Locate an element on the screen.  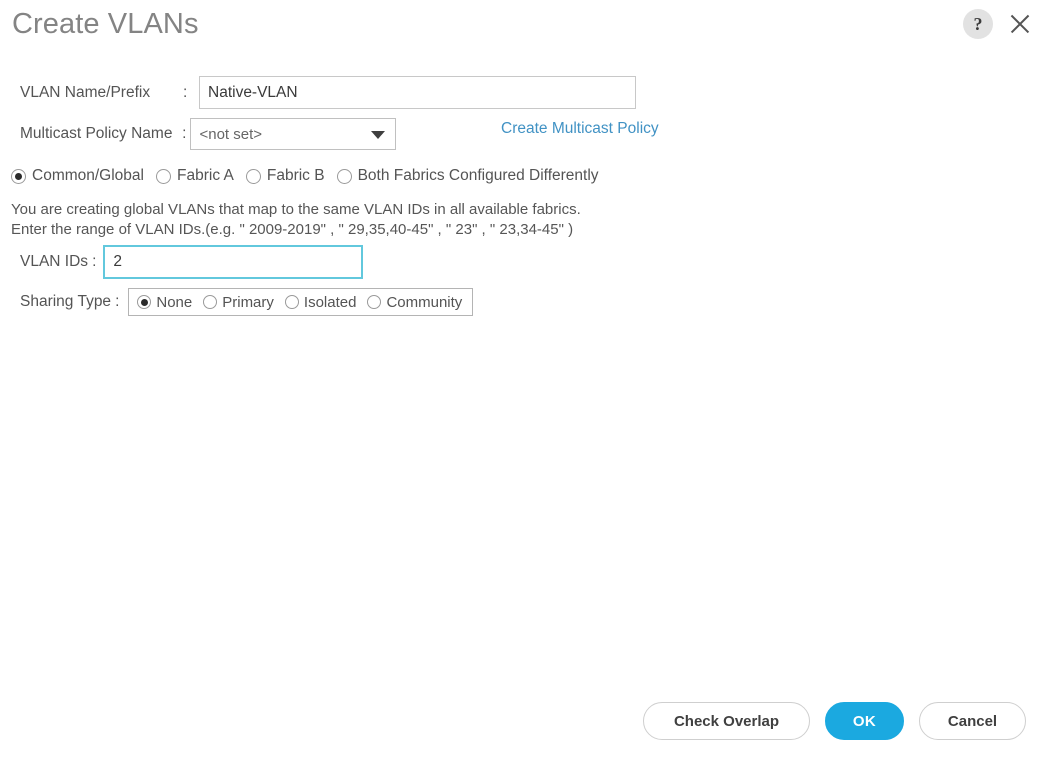
radio-label: Common/Global is located at coordinates (88, 175).